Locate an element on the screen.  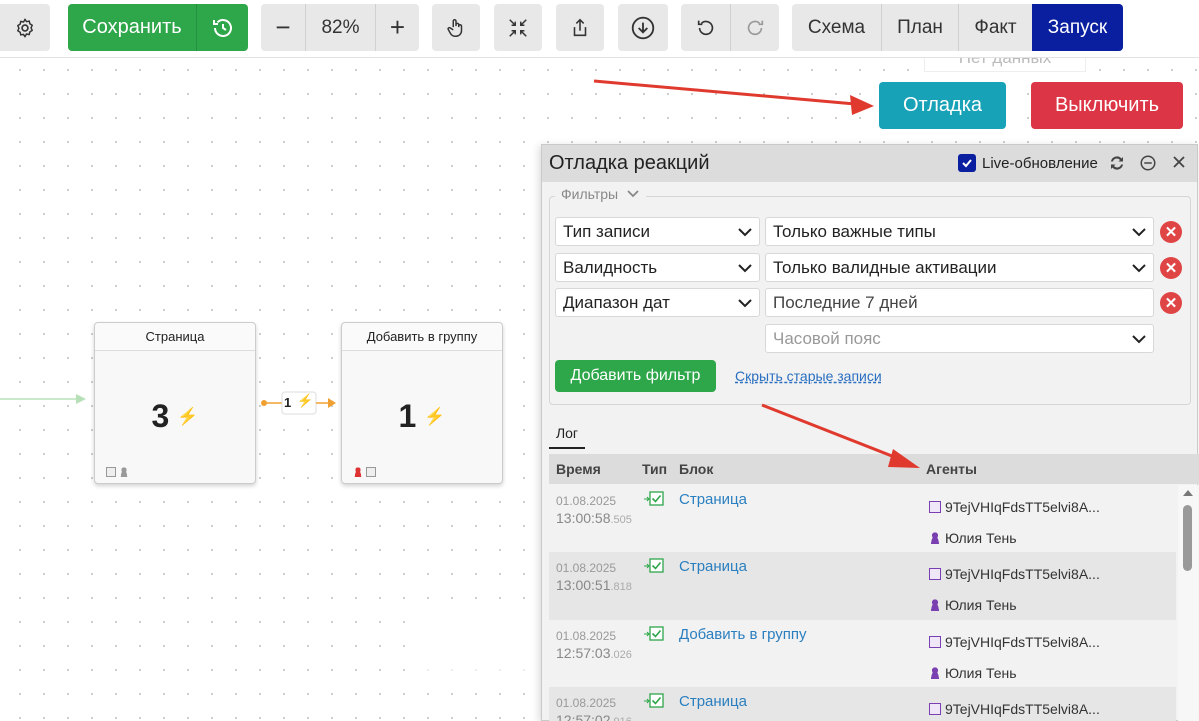
refresh-button is located at coordinates (1117, 166).